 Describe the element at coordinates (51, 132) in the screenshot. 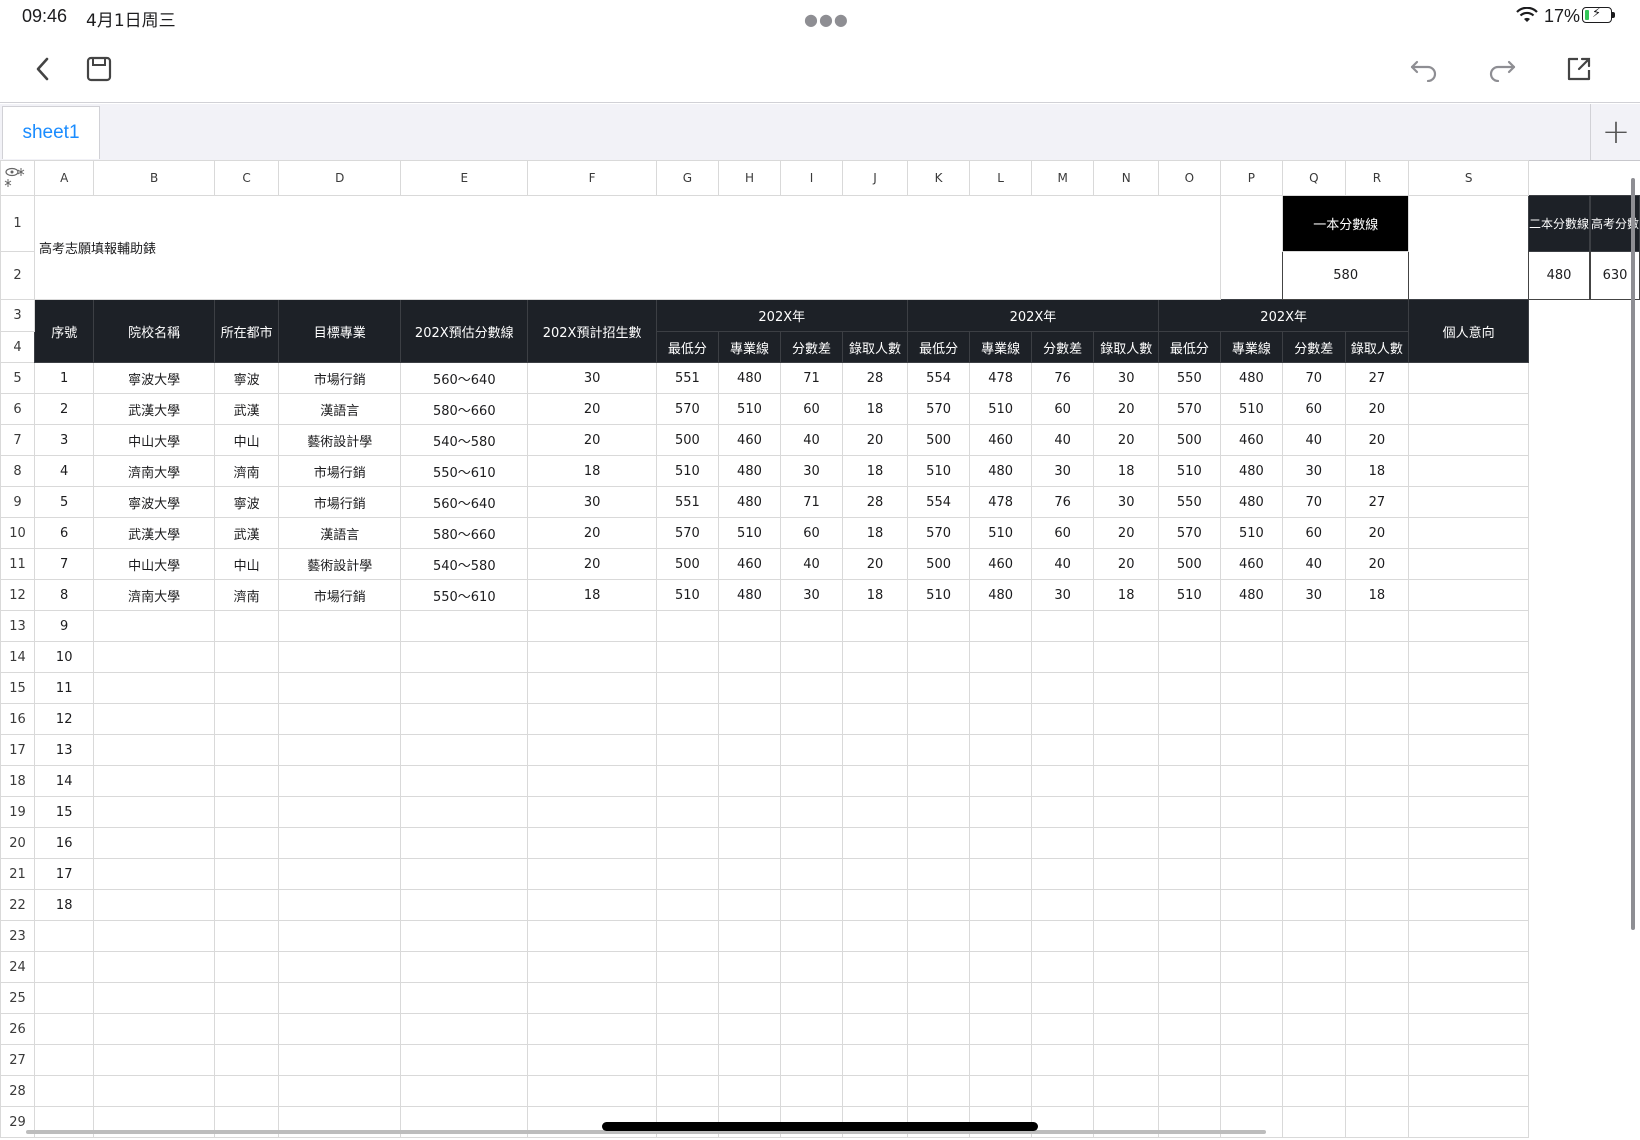

I see `tab-sheet1: sheet1` at that location.